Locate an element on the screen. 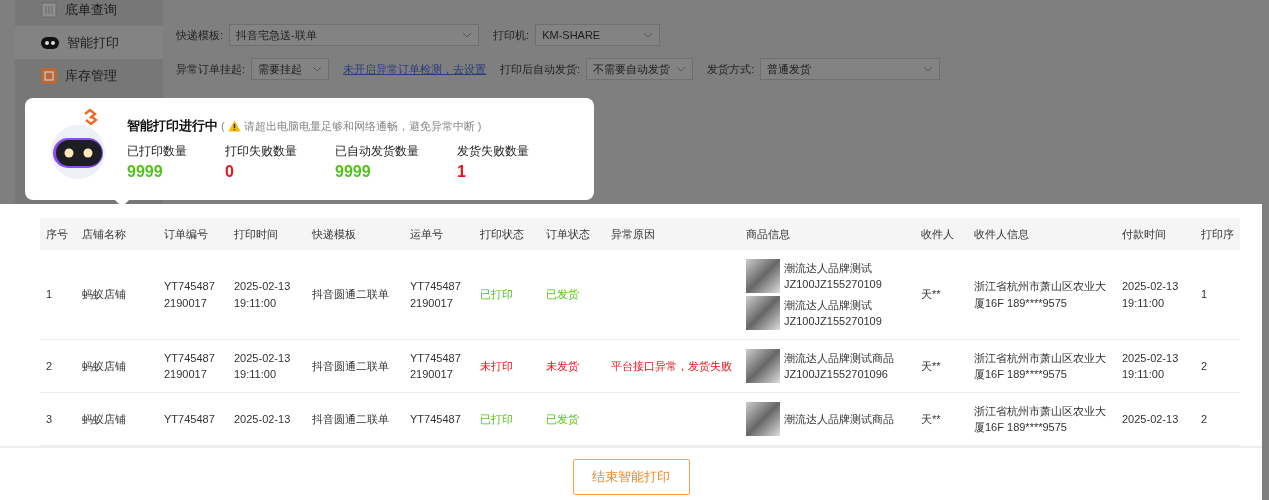 The height and width of the screenshot is (500, 1269). column-header: 异常原因 is located at coordinates (672, 234).